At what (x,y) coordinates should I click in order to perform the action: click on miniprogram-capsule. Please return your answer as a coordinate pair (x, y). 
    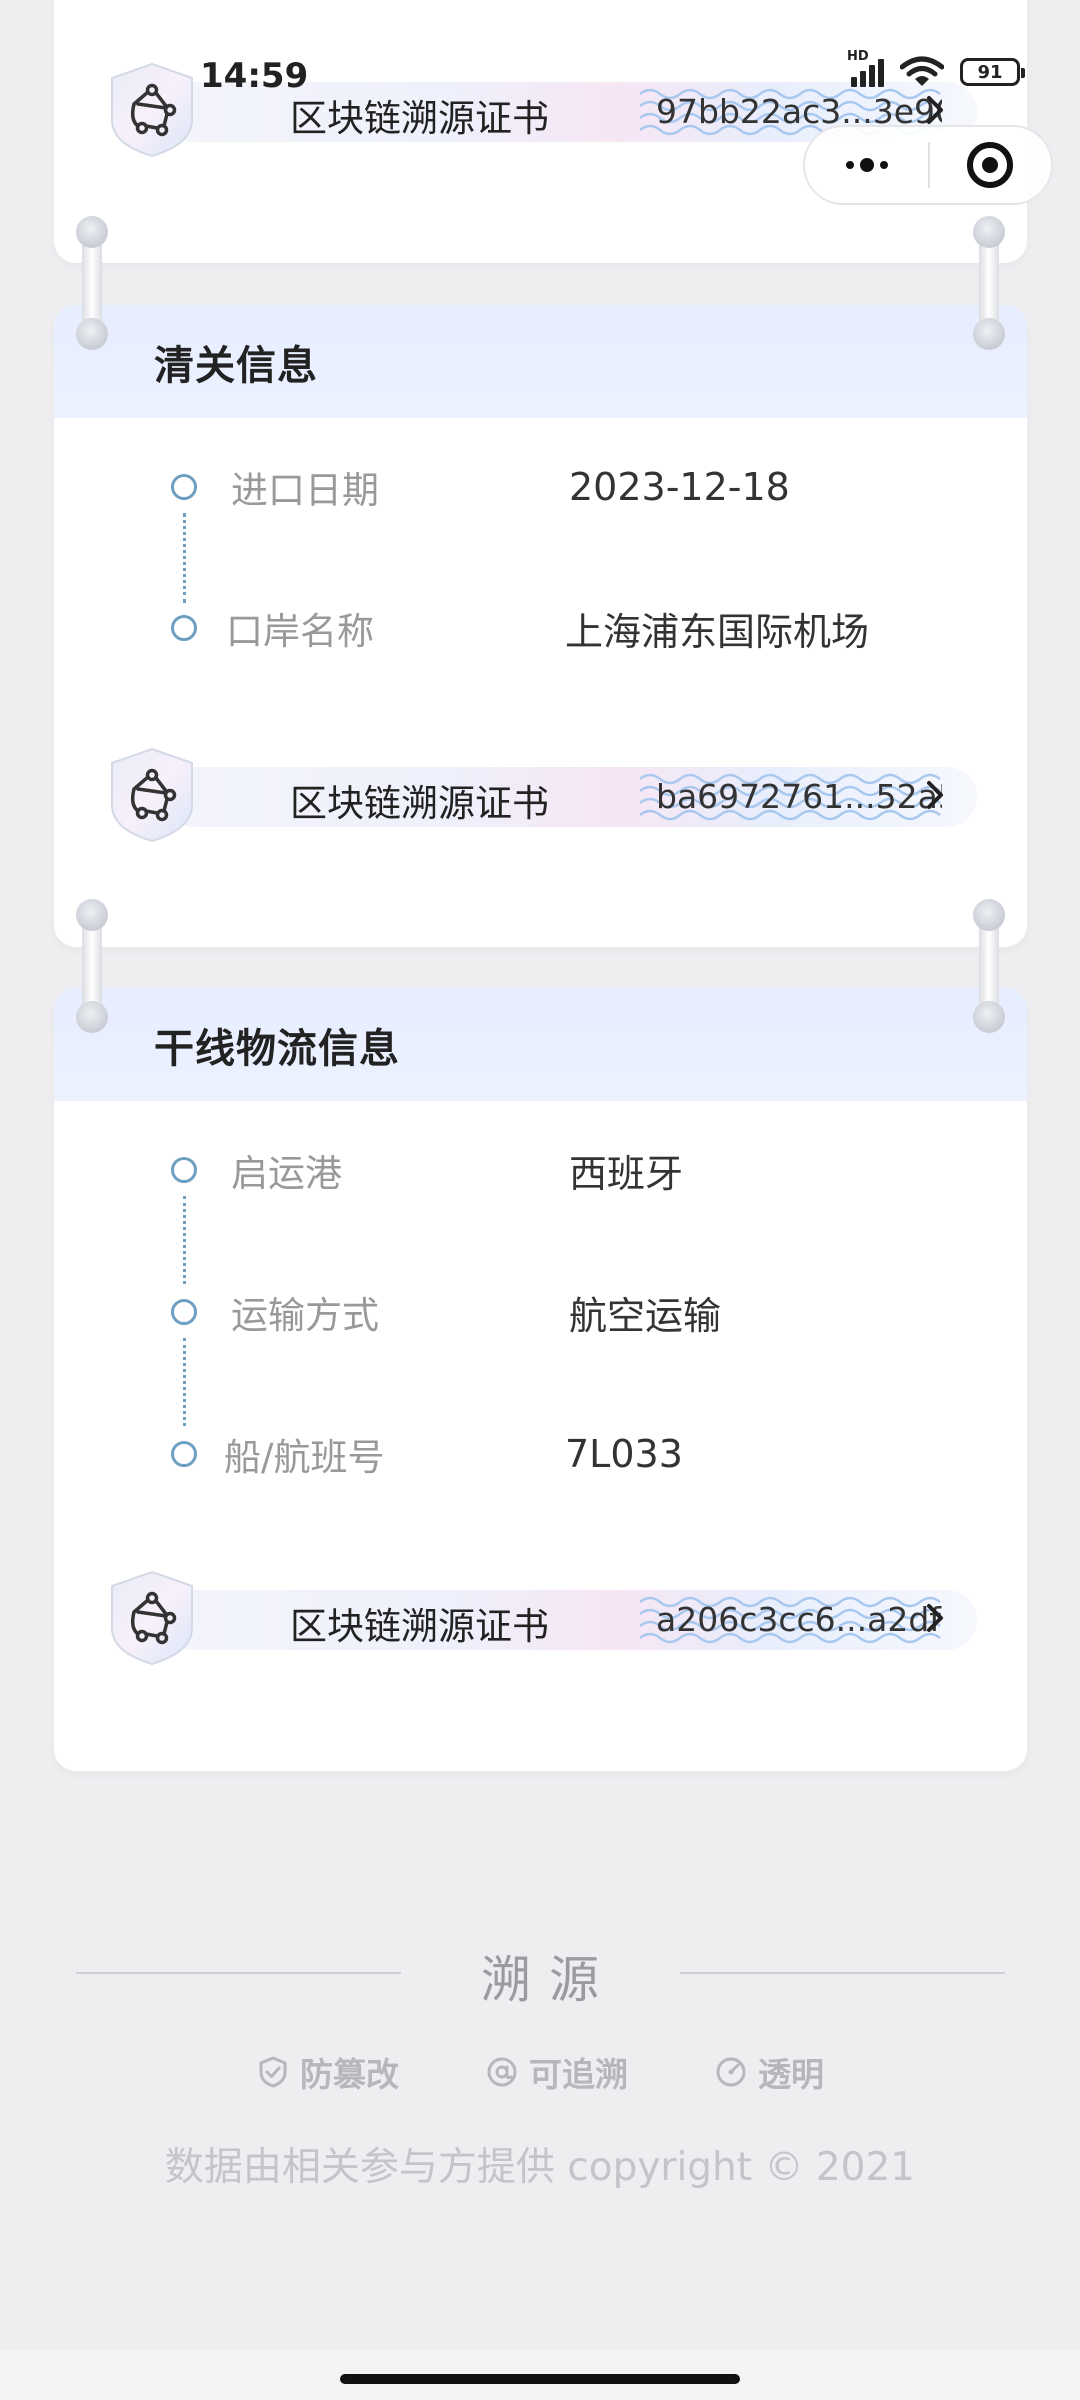
    Looking at the image, I should click on (928, 165).